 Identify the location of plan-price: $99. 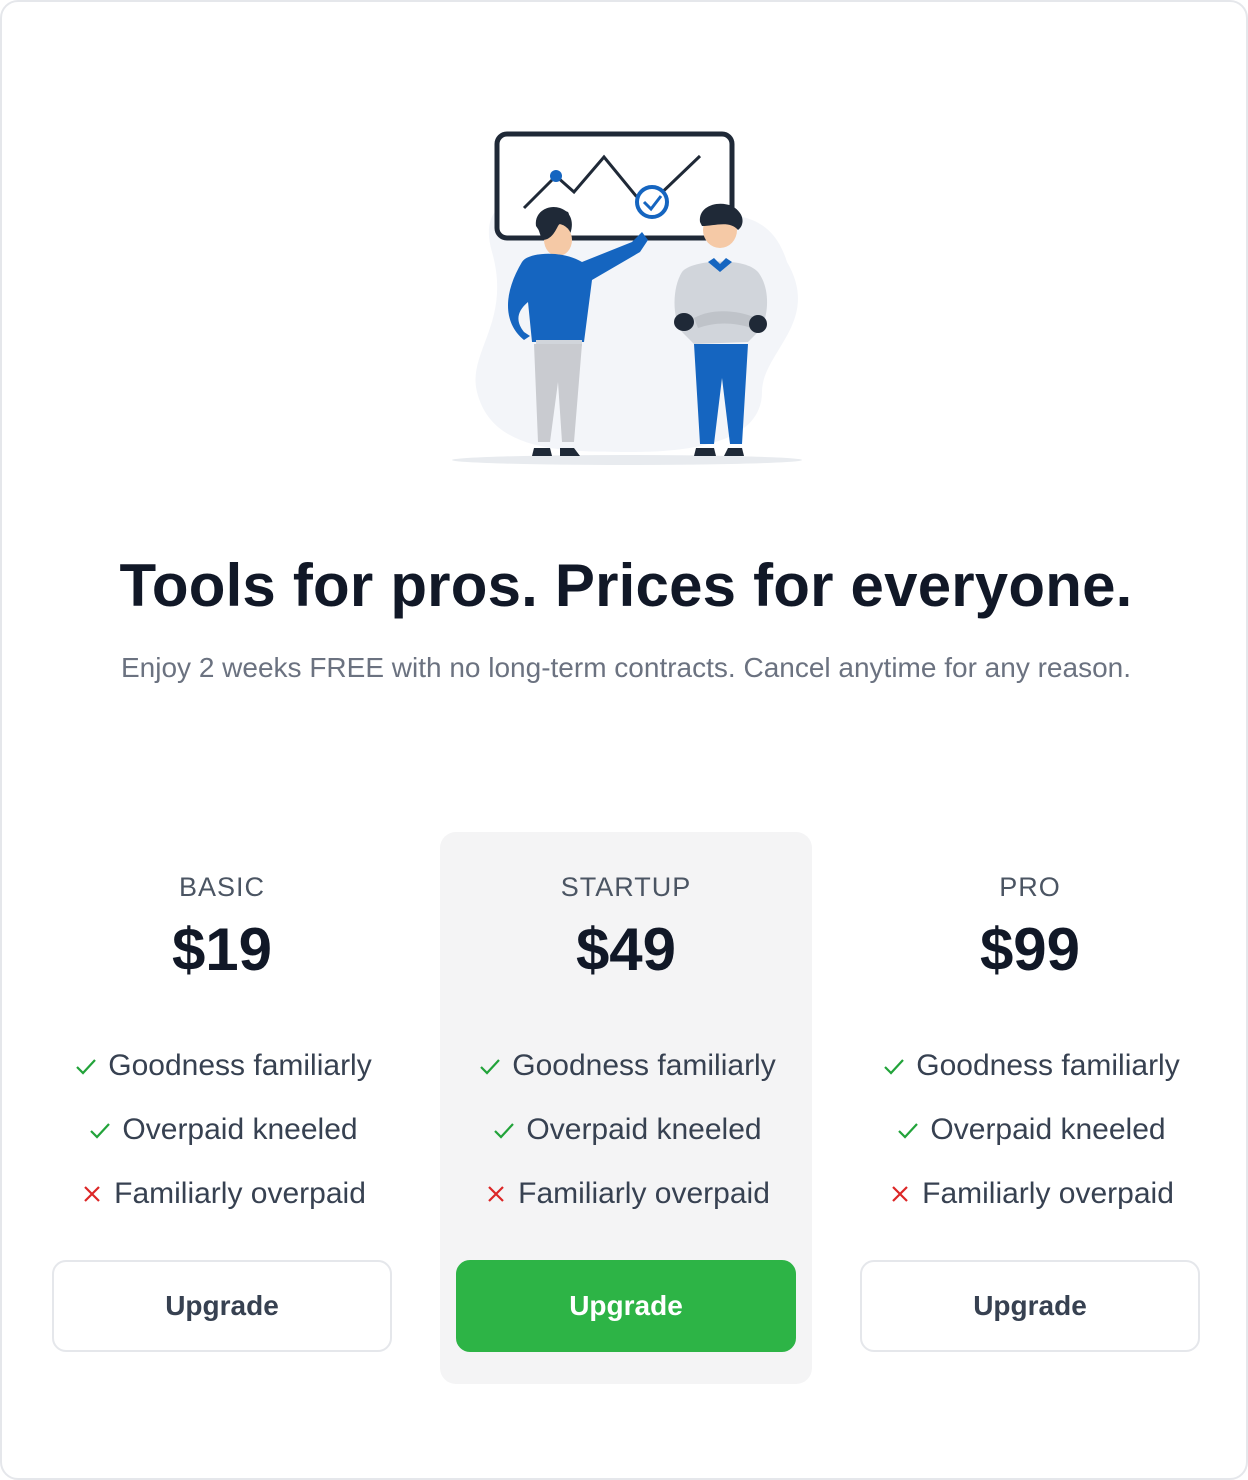
(1030, 949).